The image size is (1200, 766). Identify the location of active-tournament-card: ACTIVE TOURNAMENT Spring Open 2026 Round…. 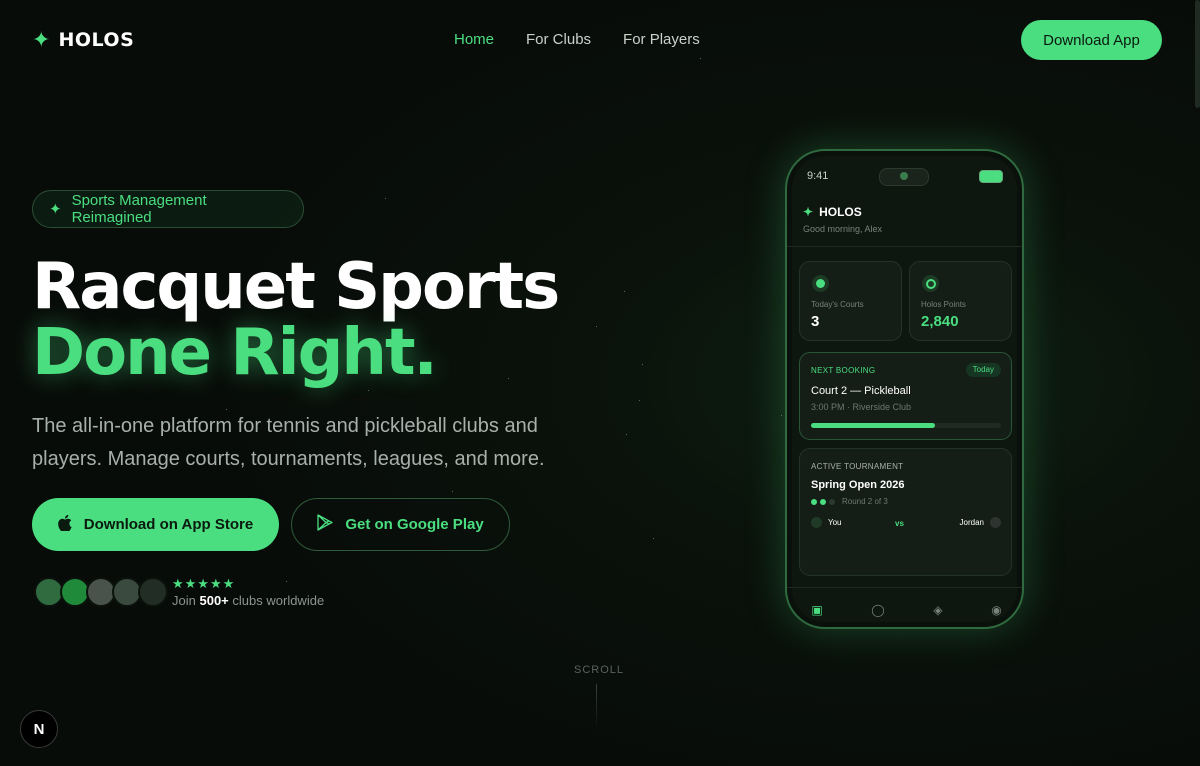
(905, 512).